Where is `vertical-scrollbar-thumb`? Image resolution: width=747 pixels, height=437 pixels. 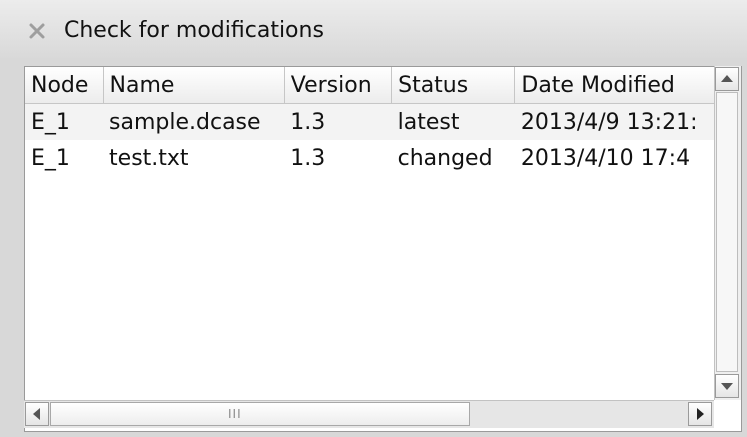
vertical-scrollbar-thumb is located at coordinates (727, 232).